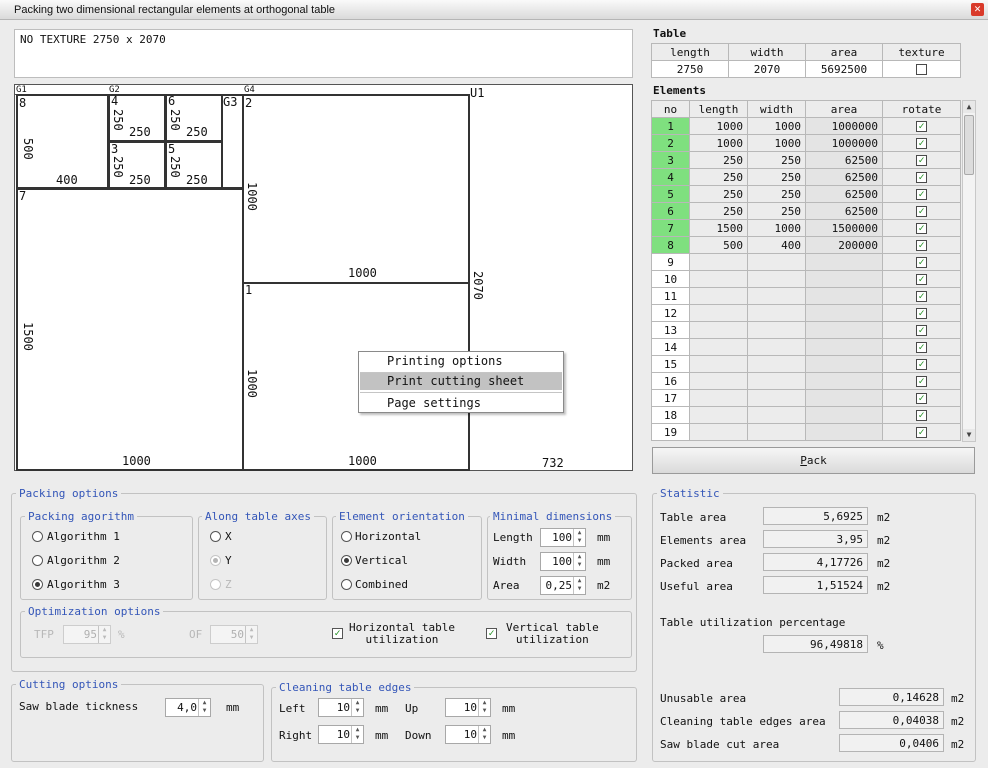 The width and height of the screenshot is (988, 768). I want to click on element-row: 3 250 250 62500 ✓, so click(806, 160).